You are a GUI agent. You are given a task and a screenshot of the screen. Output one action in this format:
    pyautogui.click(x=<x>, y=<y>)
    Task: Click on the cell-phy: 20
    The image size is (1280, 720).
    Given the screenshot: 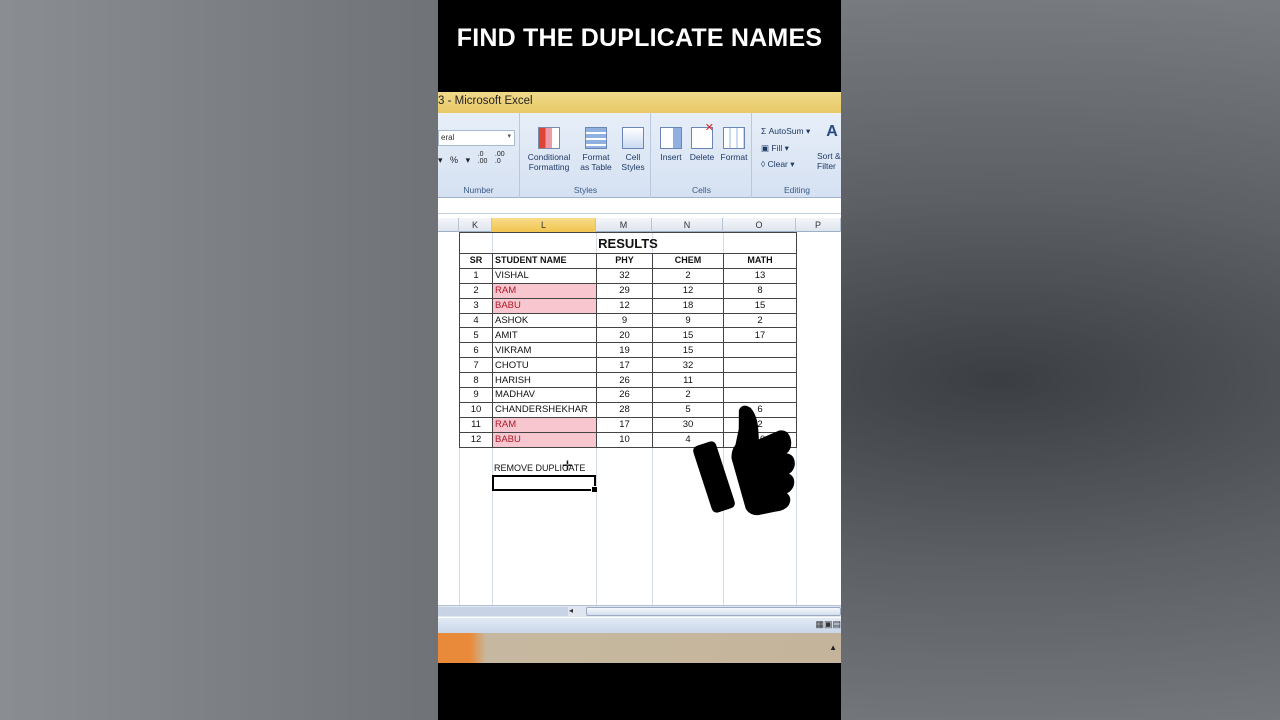 What is the action you would take?
    pyautogui.click(x=624, y=335)
    